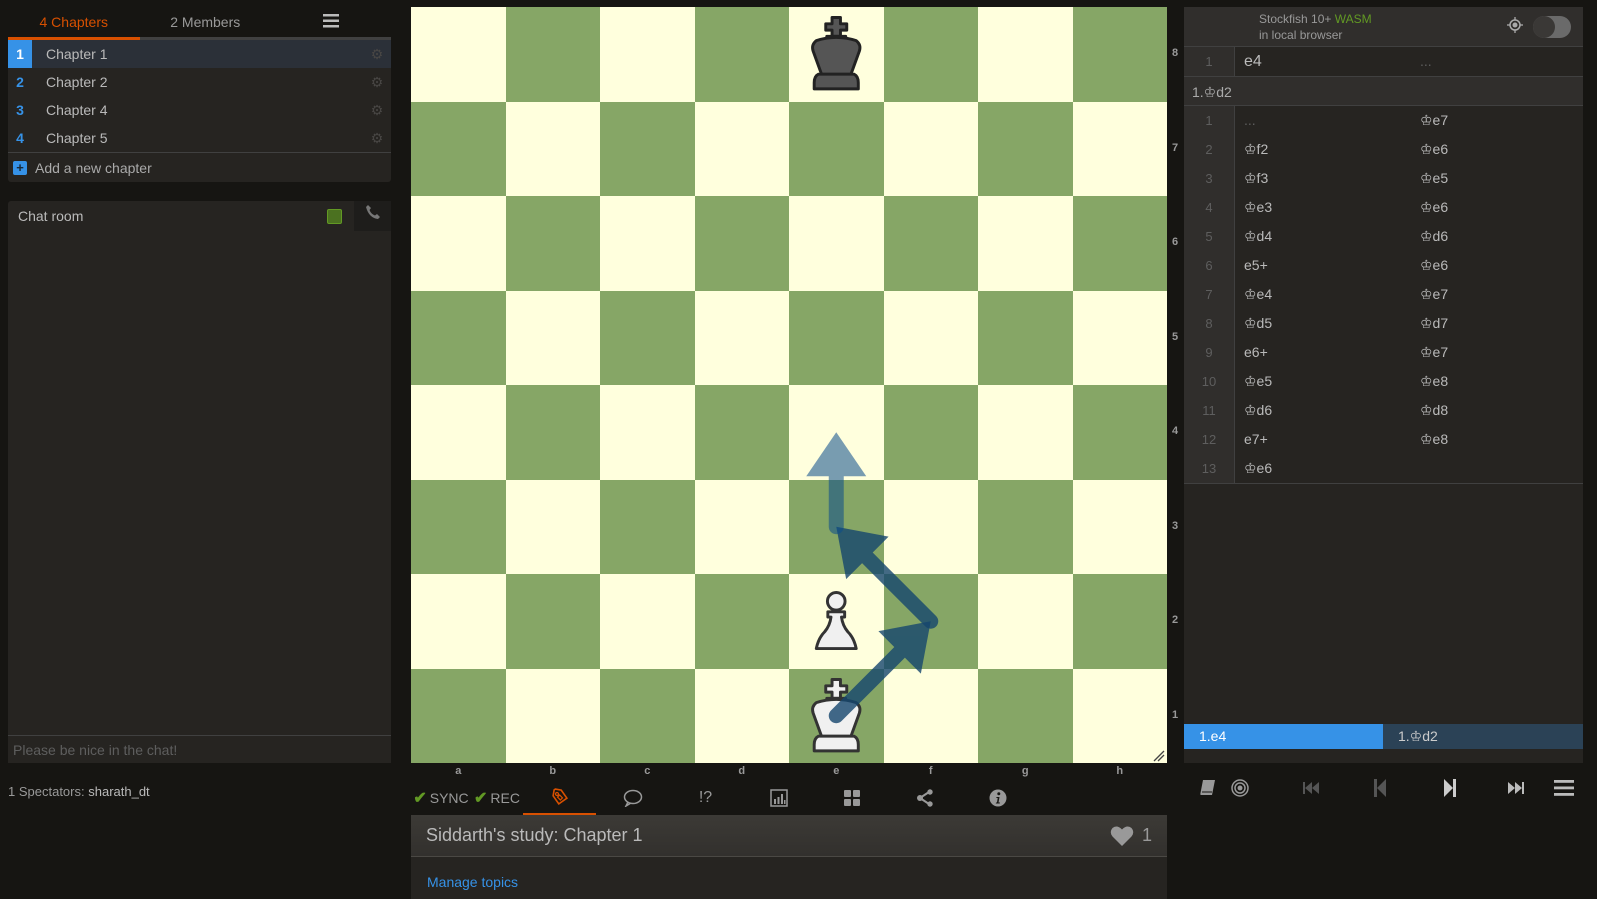 The height and width of the screenshot is (899, 1597). Describe the element at coordinates (458, 148) in the screenshot. I see `square-a7` at that location.